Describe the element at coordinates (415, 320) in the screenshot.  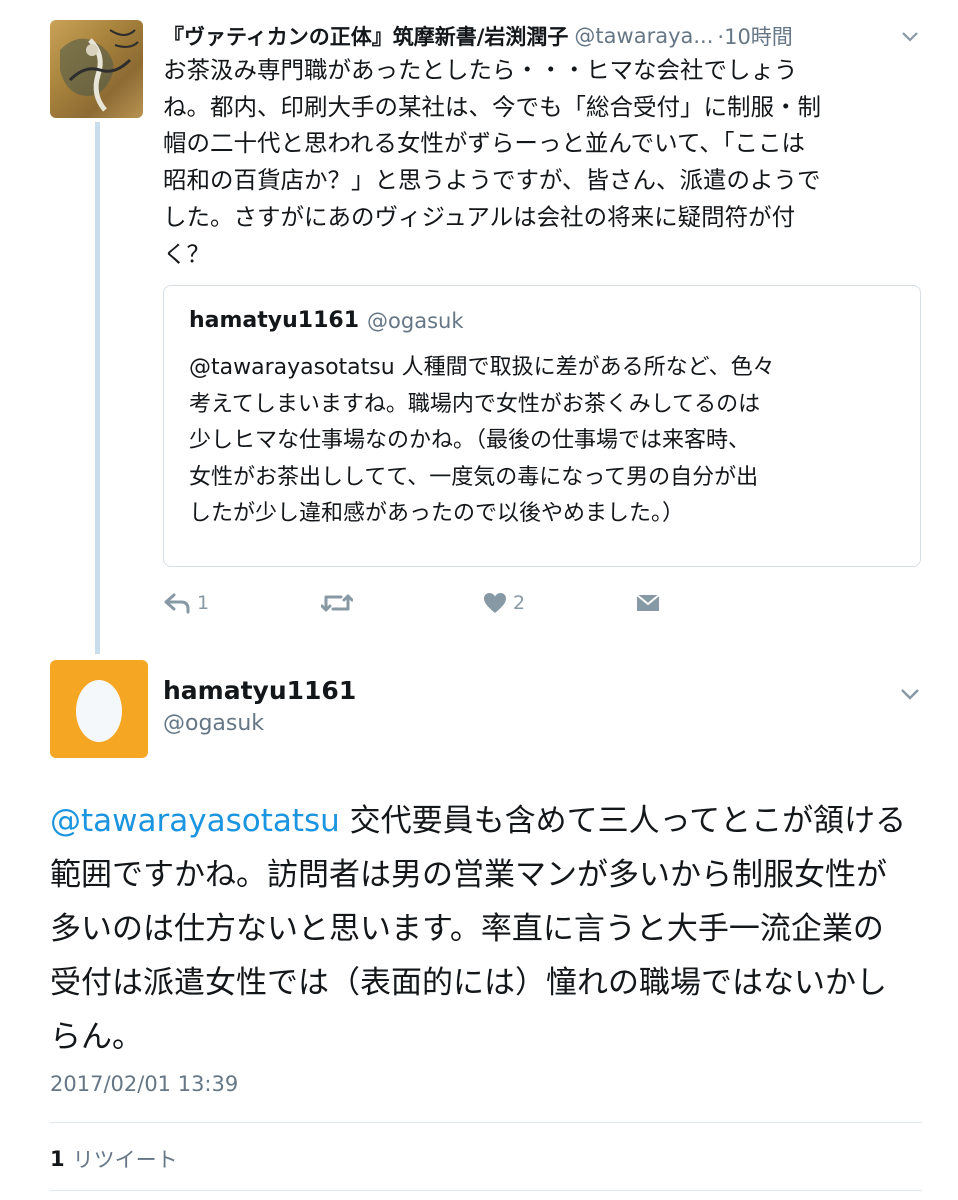
I see `quoted-author-handle: @ogasuk` at that location.